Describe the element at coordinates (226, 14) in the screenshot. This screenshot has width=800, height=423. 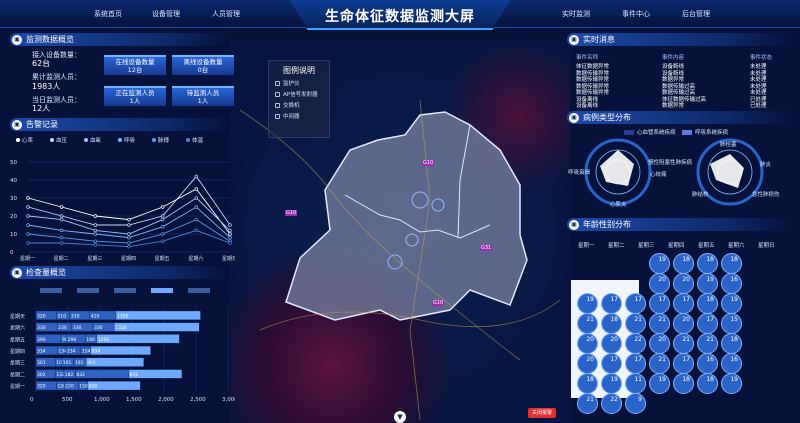
I see `nav-item-people: 人员管理` at that location.